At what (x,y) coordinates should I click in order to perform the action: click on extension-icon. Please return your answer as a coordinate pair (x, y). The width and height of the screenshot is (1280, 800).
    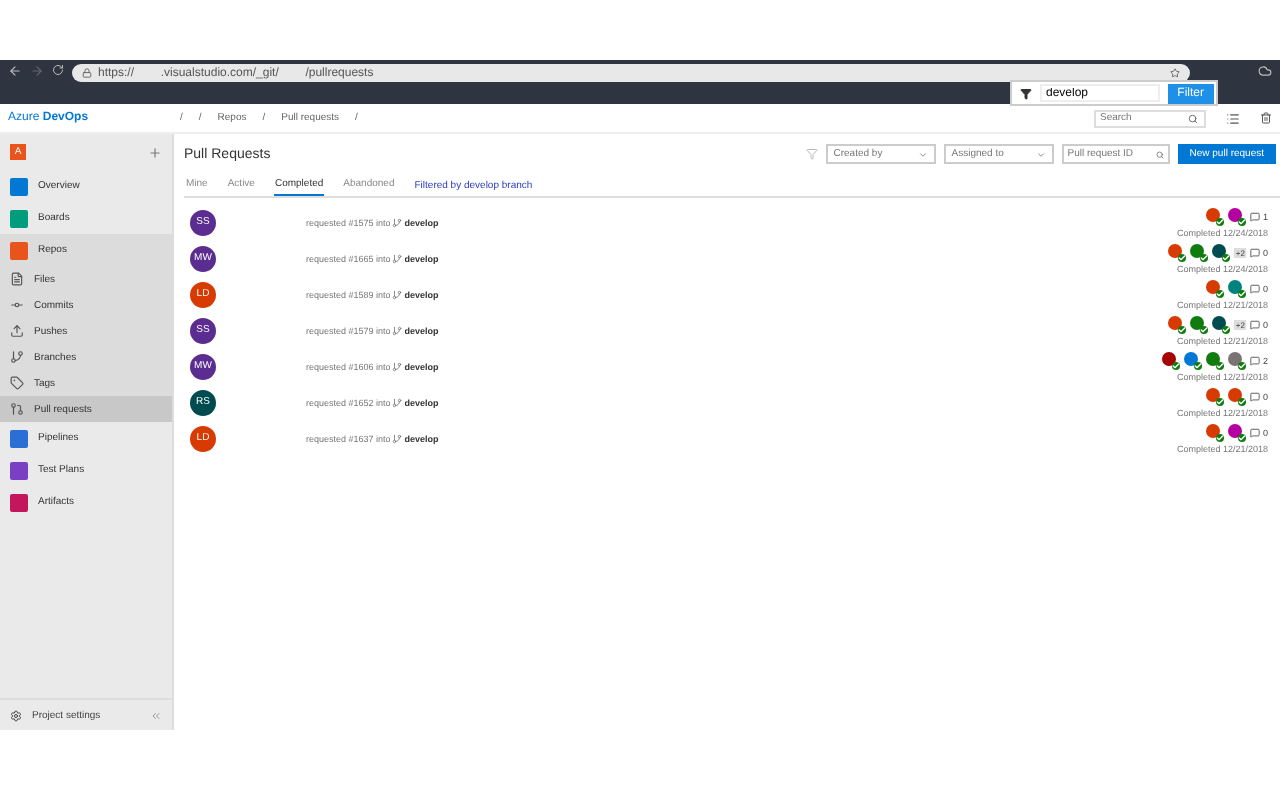
    Looking at the image, I should click on (1265, 71).